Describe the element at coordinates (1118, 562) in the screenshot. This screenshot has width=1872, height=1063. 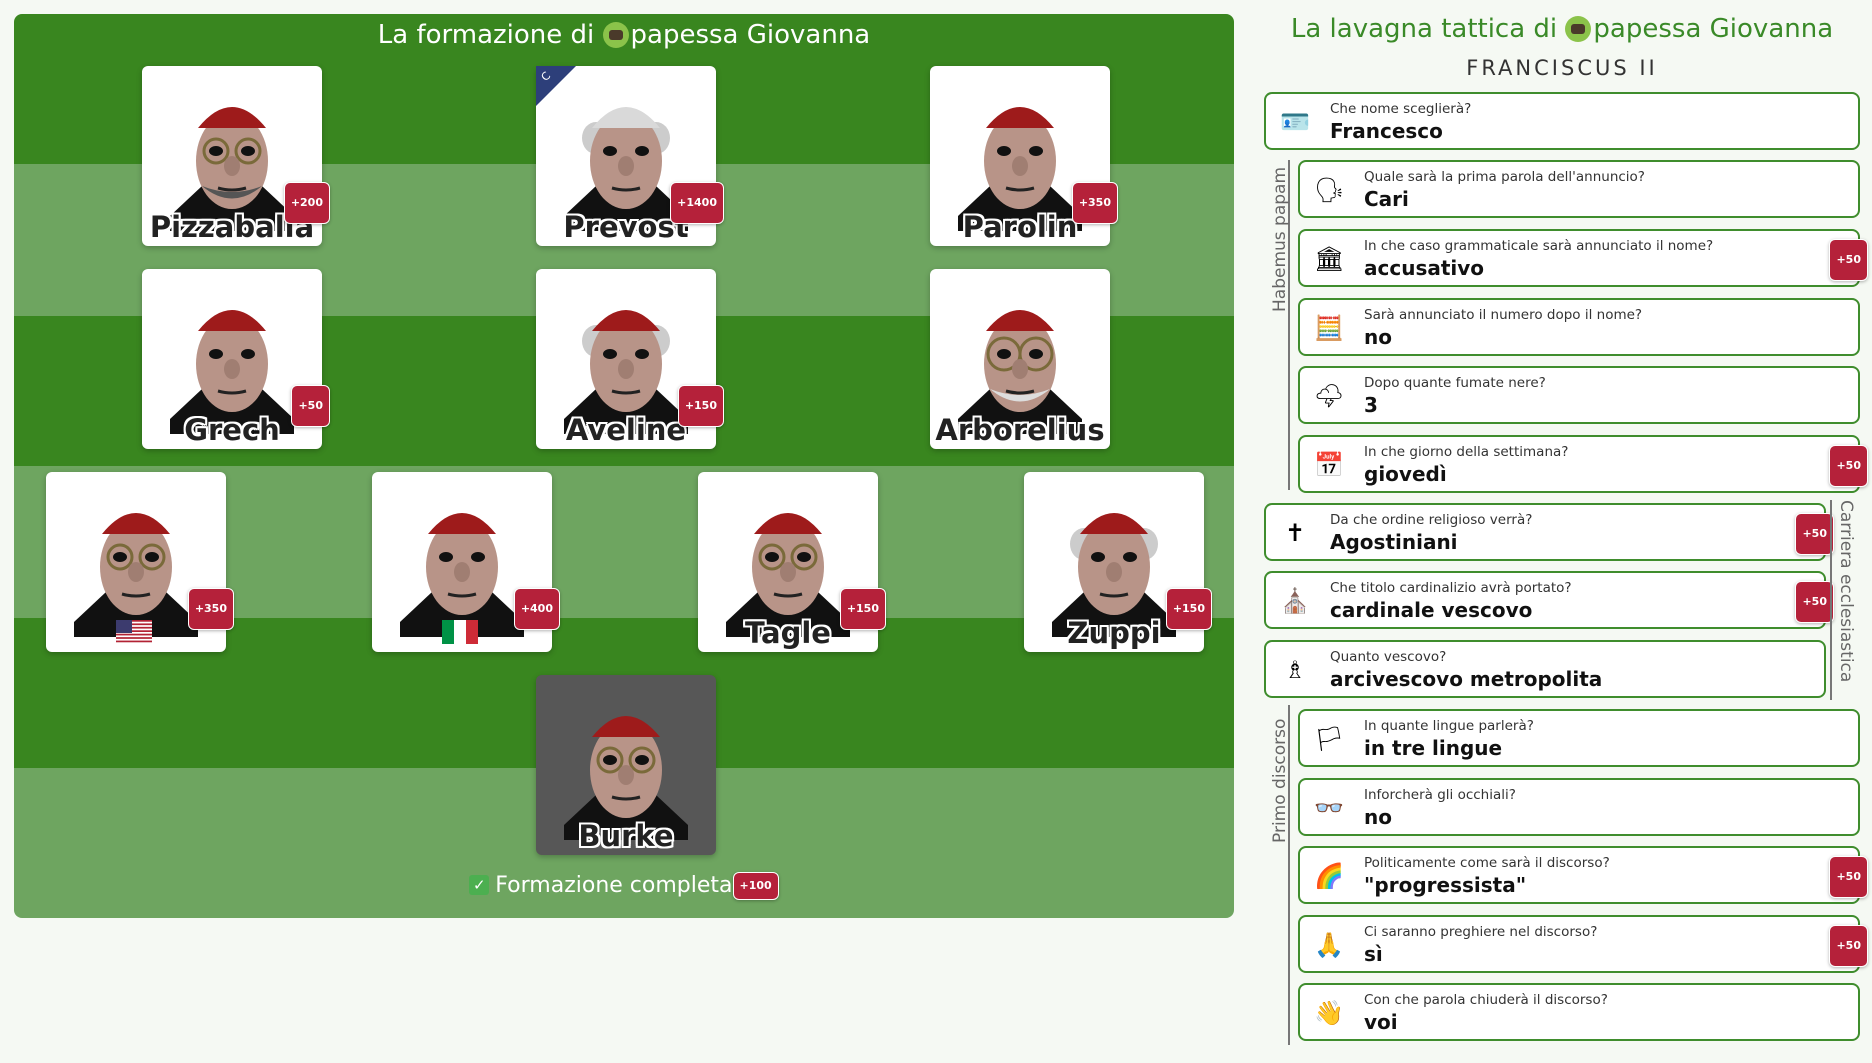
I see `player-card: Zuppi +150` at that location.